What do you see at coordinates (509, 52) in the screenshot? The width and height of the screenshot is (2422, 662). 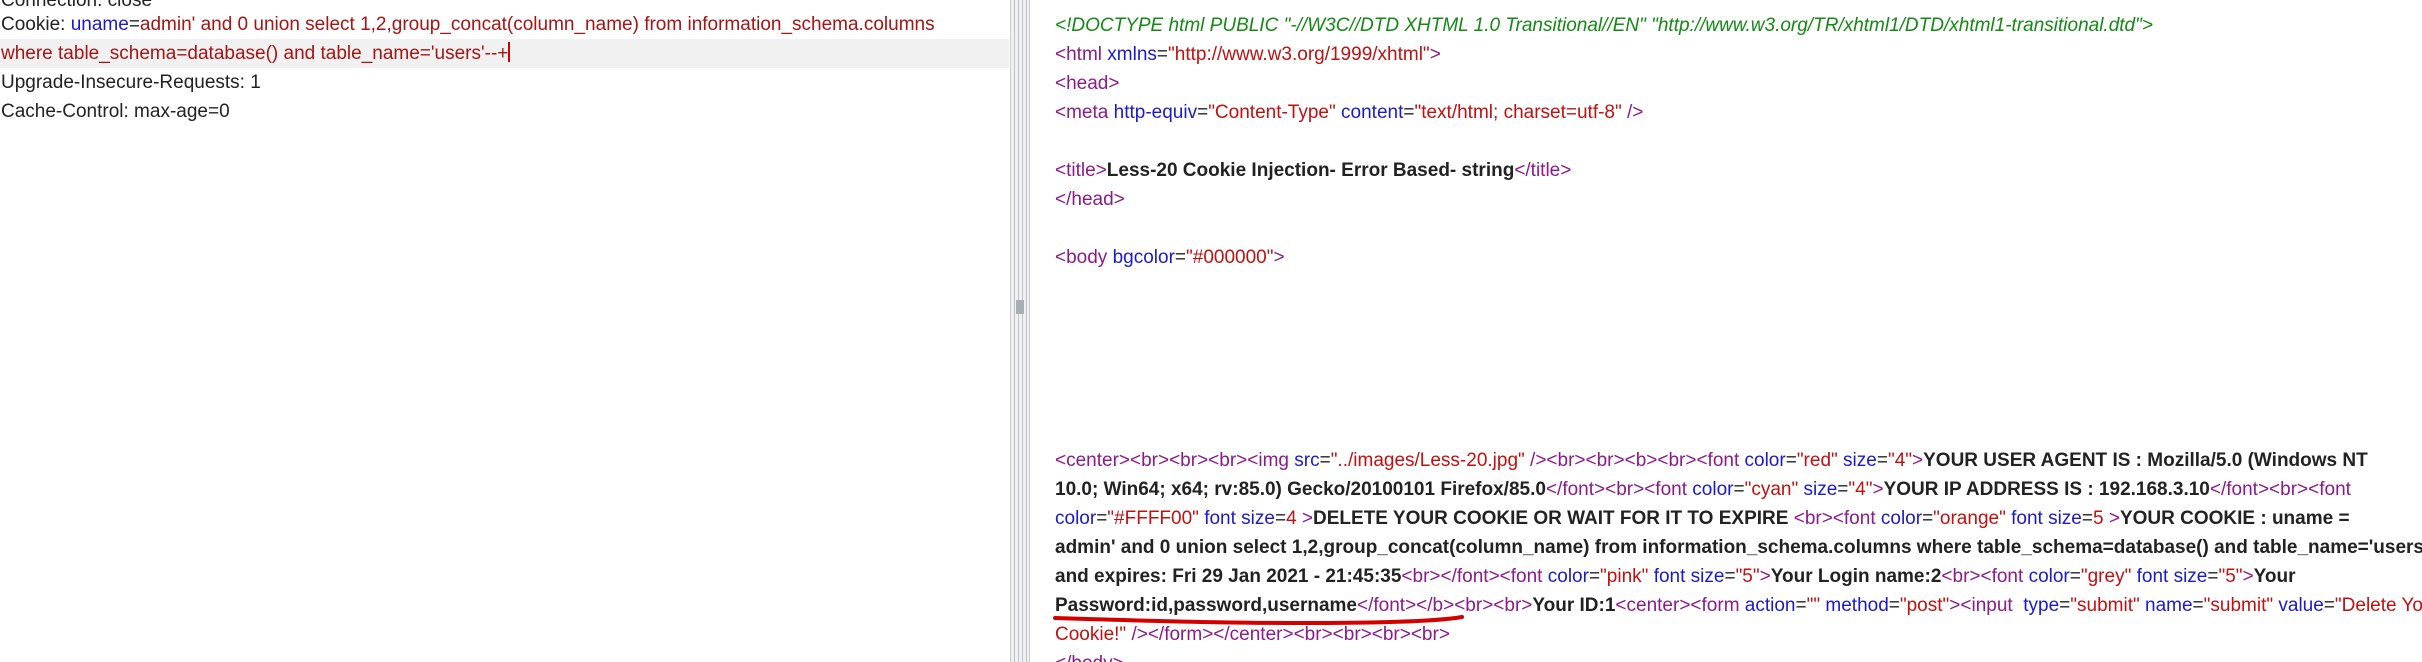 I see `text-cursor` at bounding box center [509, 52].